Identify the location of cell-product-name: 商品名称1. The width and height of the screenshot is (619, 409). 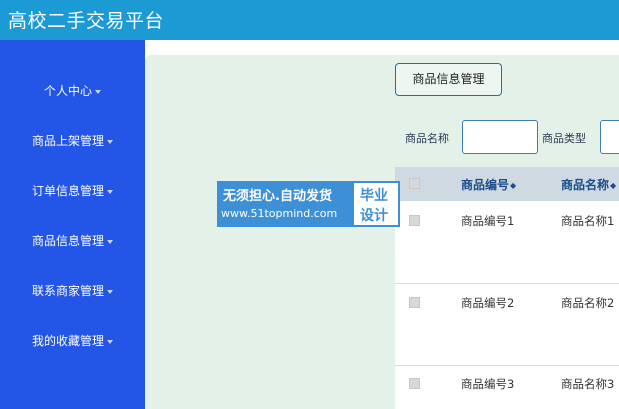
(588, 221).